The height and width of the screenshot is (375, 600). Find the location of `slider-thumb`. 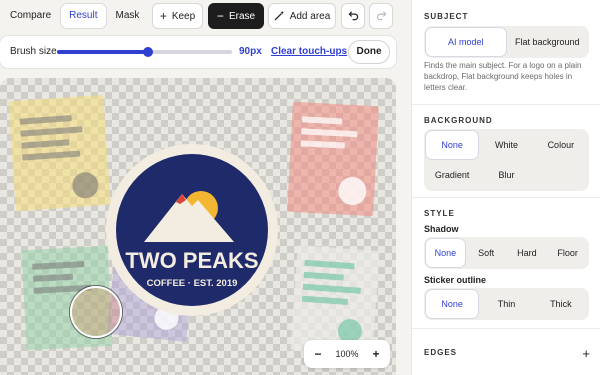

slider-thumb is located at coordinates (148, 52).